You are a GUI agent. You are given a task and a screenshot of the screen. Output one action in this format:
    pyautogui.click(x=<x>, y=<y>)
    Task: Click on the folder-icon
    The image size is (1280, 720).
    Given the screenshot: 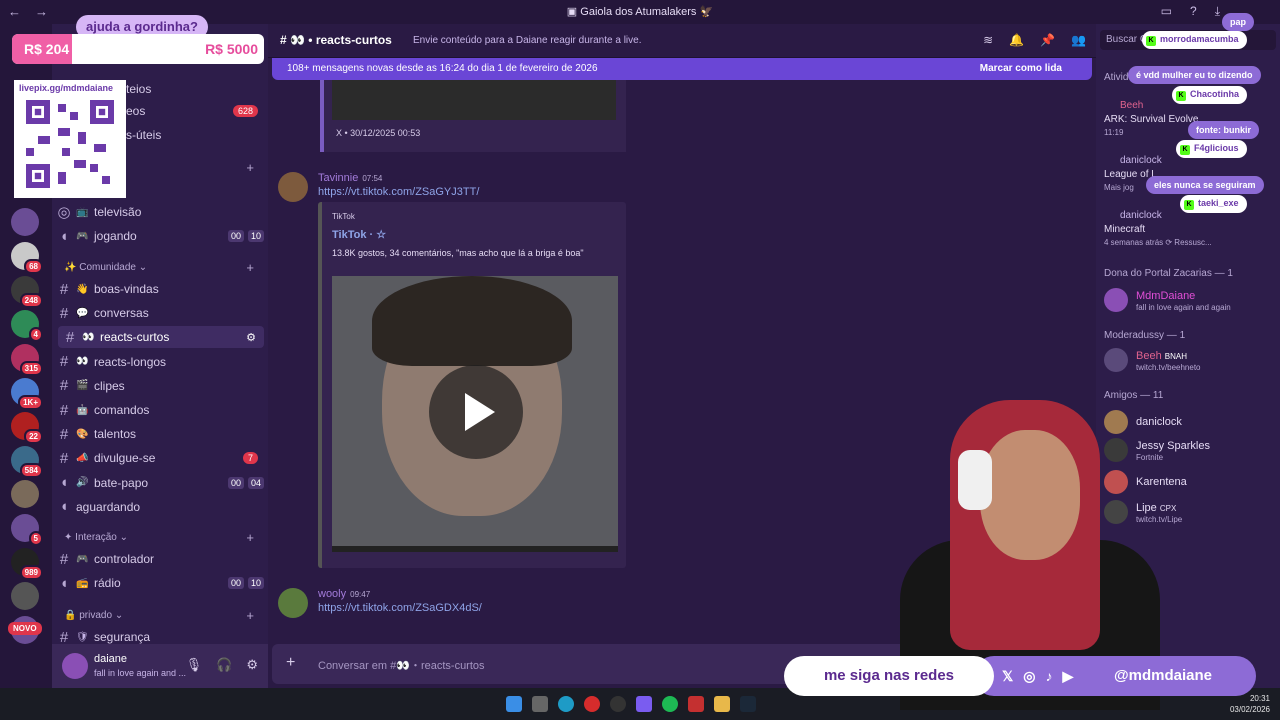 What is the action you would take?
    pyautogui.click(x=722, y=704)
    